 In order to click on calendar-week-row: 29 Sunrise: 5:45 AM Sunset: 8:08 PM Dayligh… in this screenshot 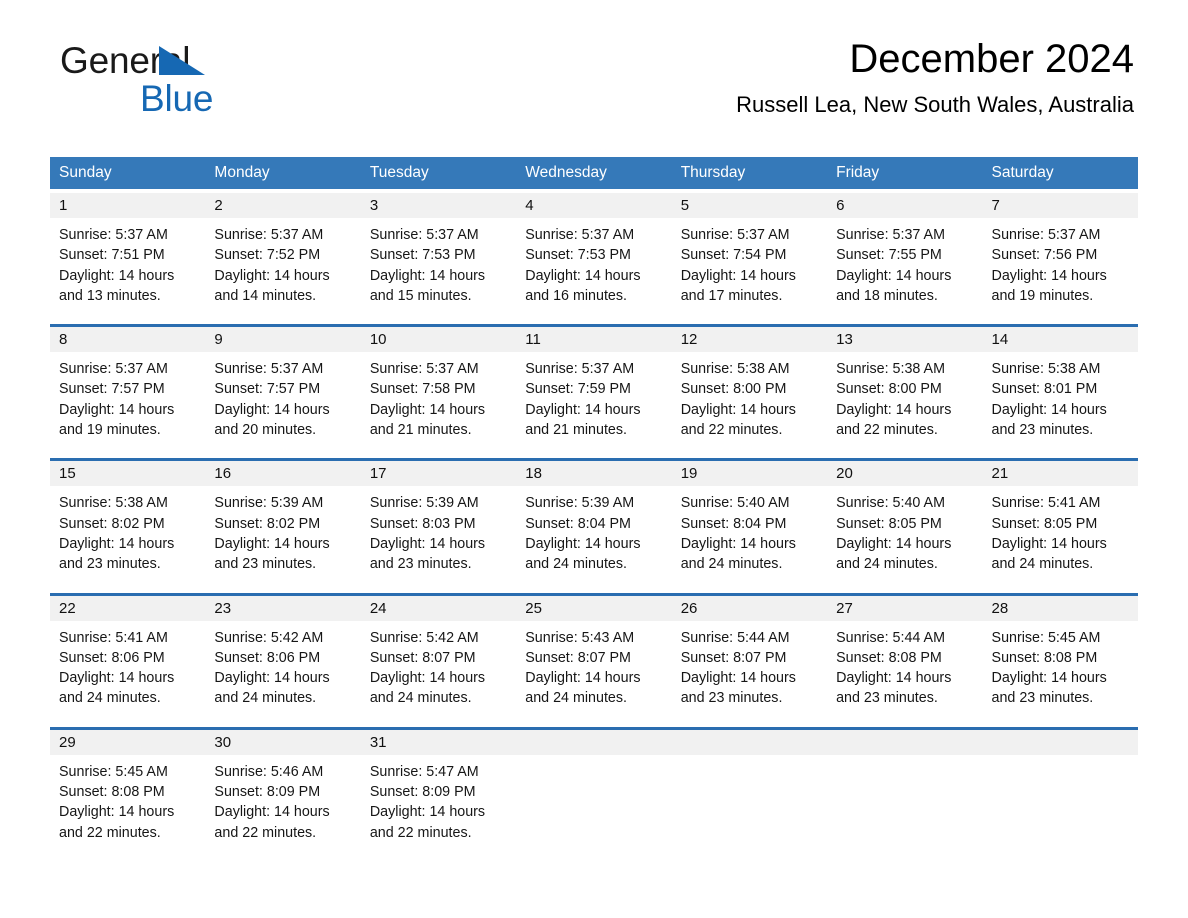, I will do `click(594, 789)`.